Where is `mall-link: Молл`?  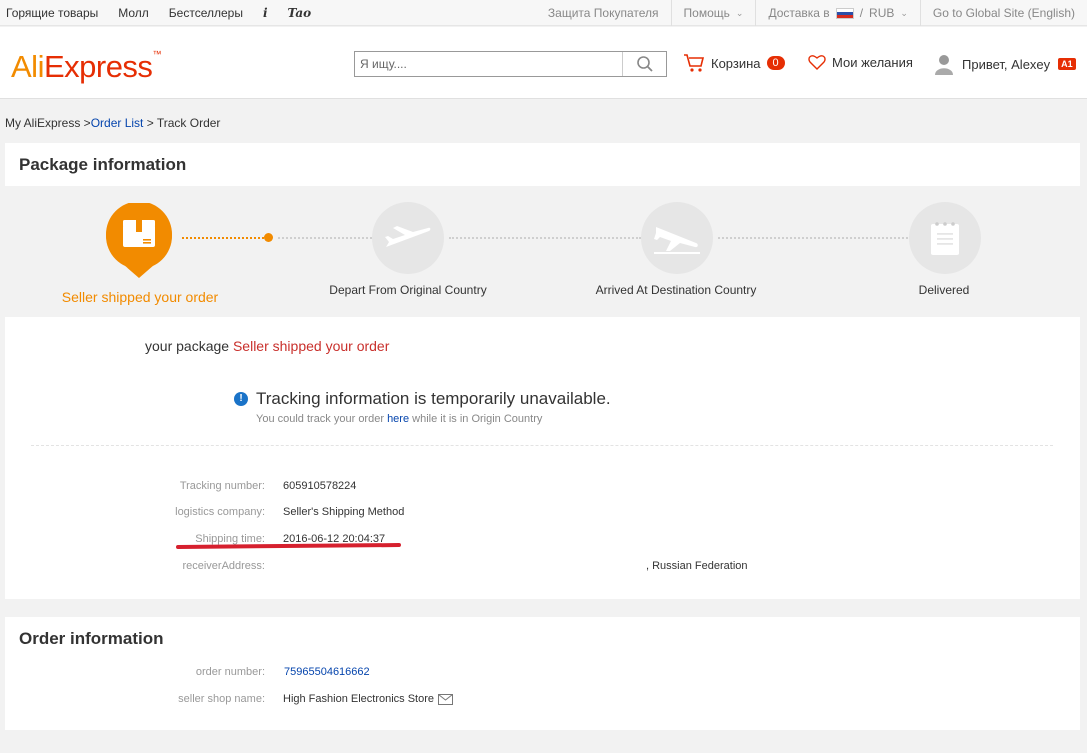
mall-link: Молл is located at coordinates (133, 13).